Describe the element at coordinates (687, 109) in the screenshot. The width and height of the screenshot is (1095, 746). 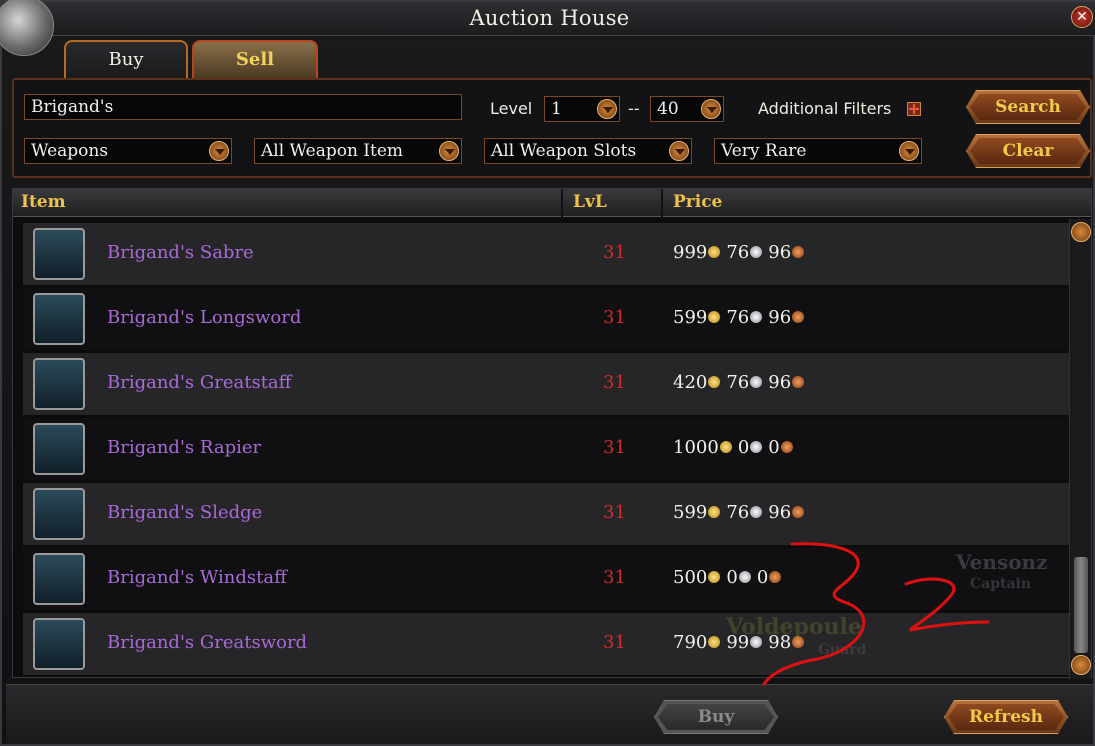
I see `level-max-dropdown: 40` at that location.